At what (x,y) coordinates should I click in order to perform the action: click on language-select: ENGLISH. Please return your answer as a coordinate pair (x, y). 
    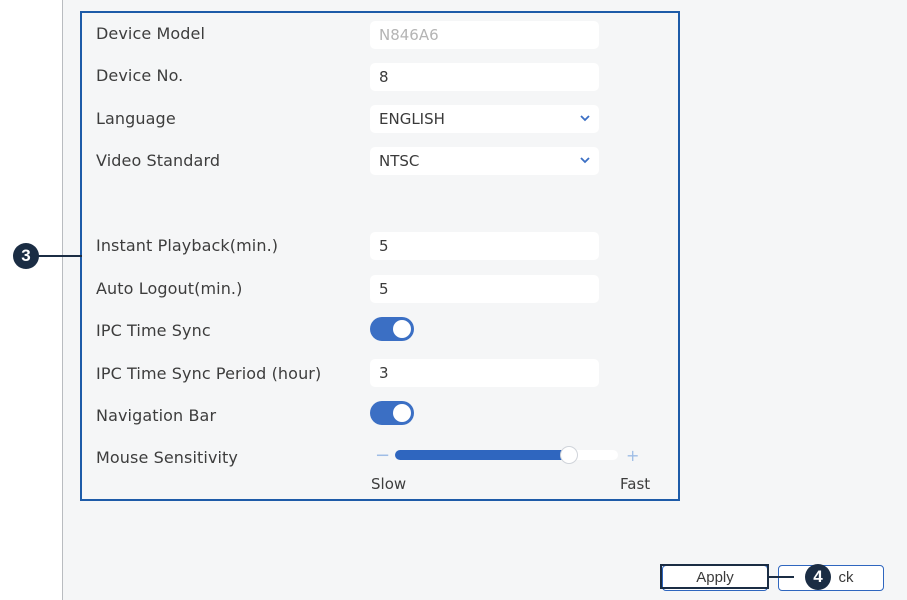
    Looking at the image, I should click on (484, 119).